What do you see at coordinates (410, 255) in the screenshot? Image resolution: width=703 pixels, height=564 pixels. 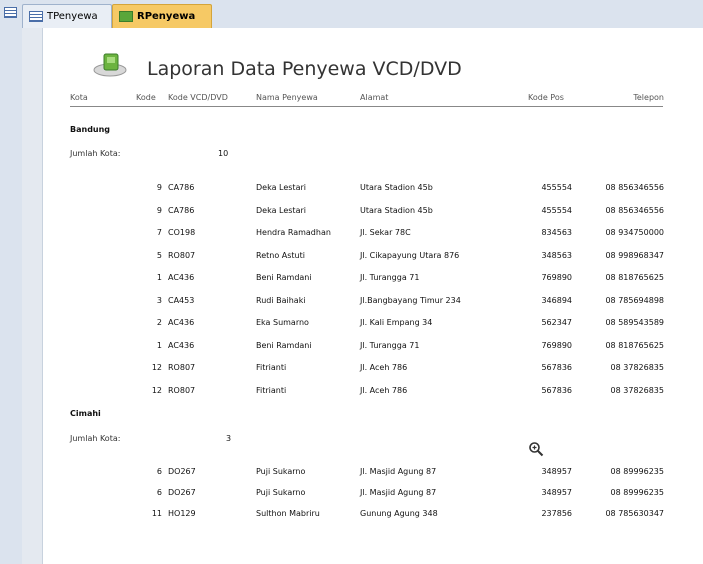 I see `cell-alamat: Jl. Cikapayung Utara 876` at bounding box center [410, 255].